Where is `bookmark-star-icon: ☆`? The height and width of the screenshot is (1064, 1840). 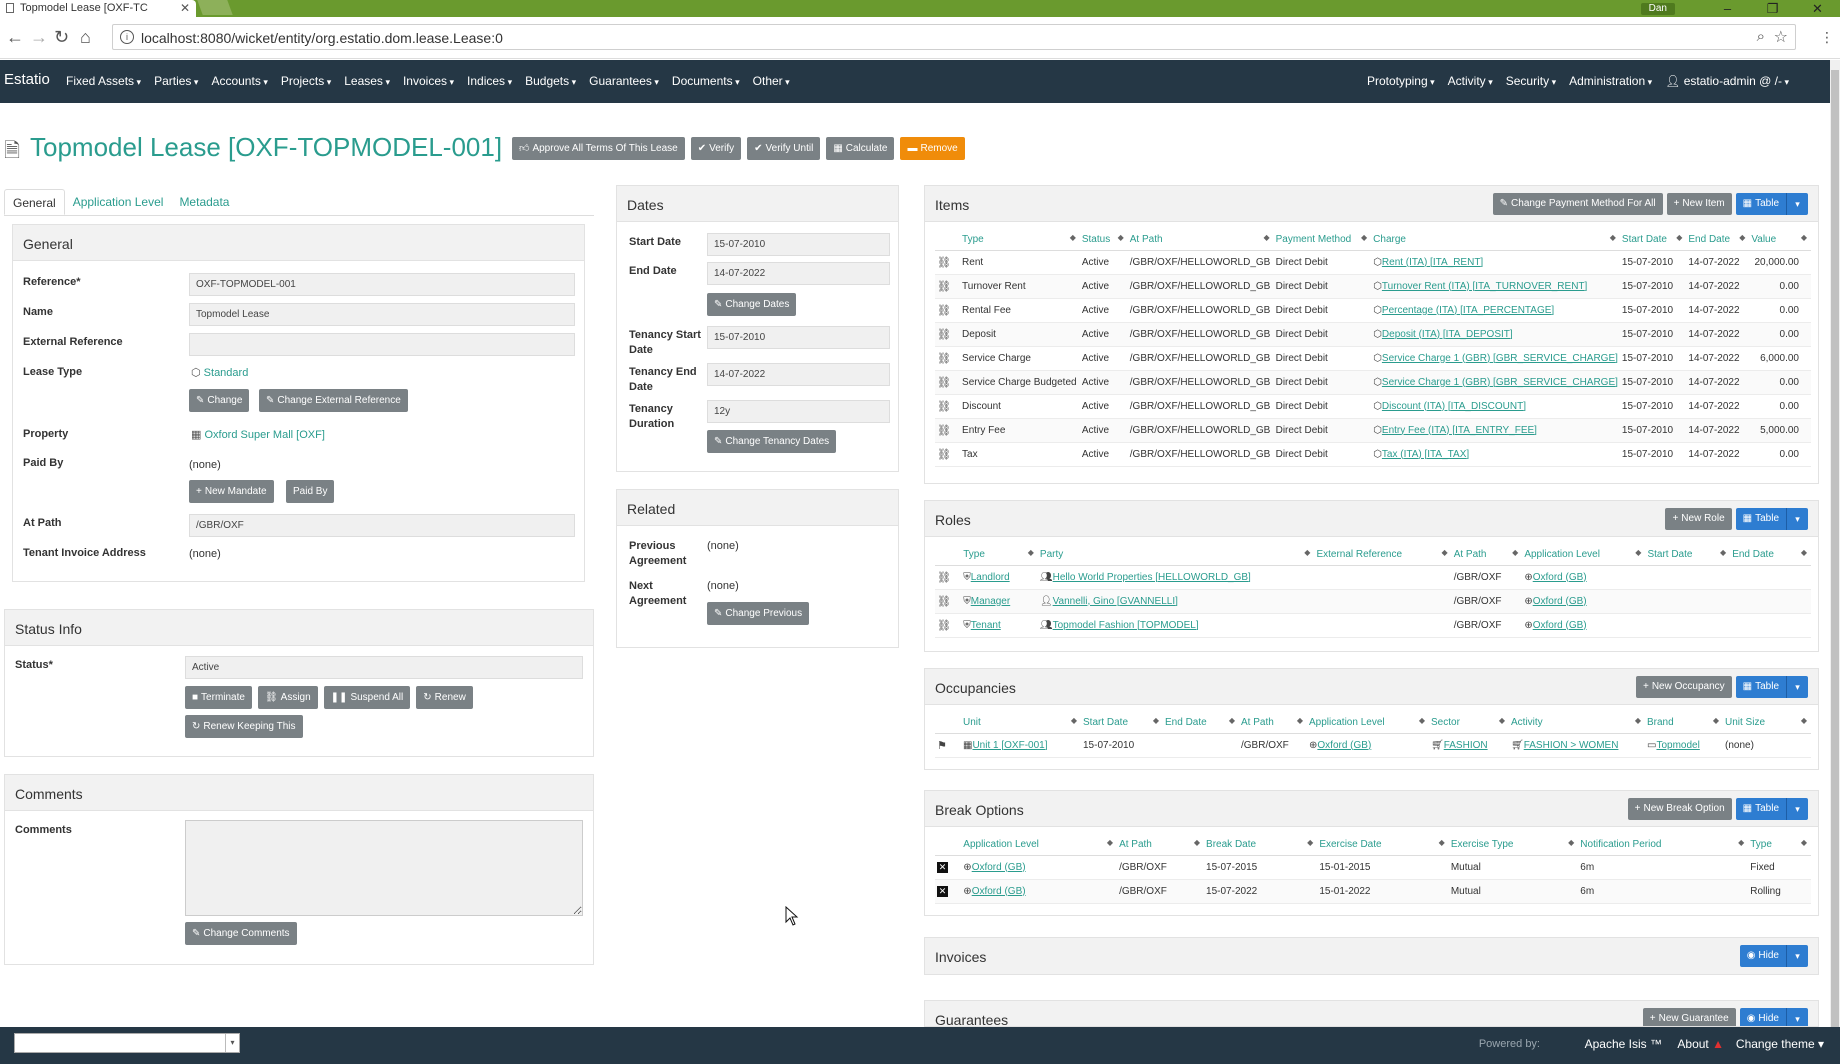 bookmark-star-icon: ☆ is located at coordinates (1781, 37).